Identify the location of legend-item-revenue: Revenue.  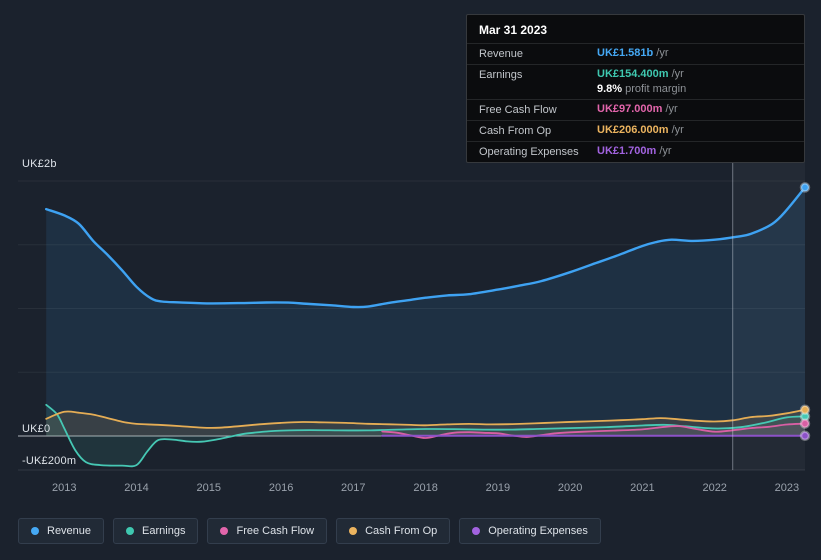
(61, 531).